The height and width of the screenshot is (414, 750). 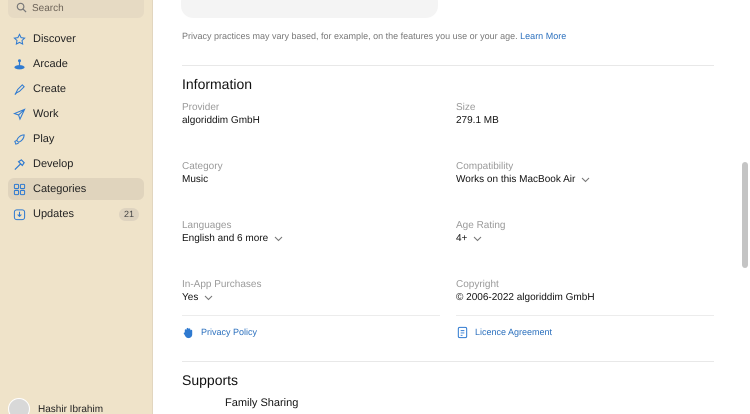 What do you see at coordinates (523, 180) in the screenshot?
I see `dropdown-value: Works on this MacBook Air` at bounding box center [523, 180].